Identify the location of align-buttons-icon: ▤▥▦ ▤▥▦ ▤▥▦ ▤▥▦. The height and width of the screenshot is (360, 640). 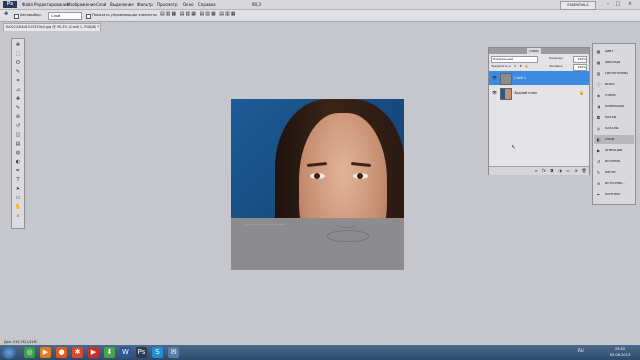
(198, 14).